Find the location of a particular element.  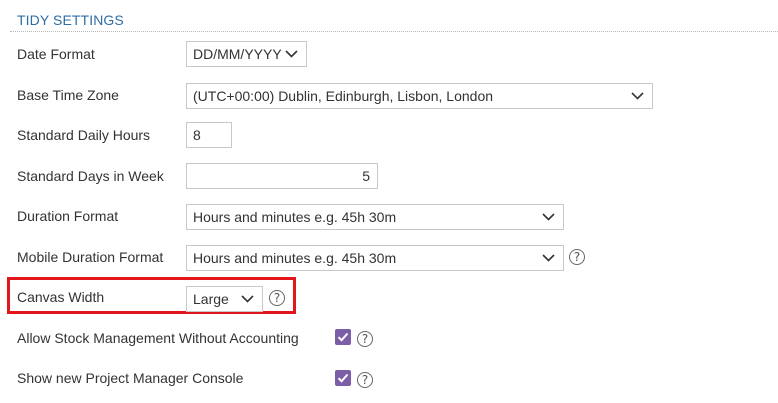

show-project-manager-console-checkbox is located at coordinates (343, 378).